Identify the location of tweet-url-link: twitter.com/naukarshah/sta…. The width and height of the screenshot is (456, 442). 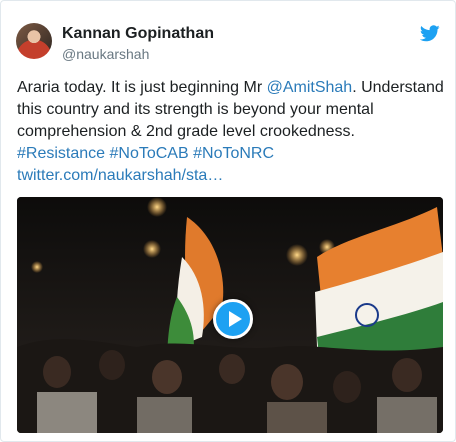
(120, 175).